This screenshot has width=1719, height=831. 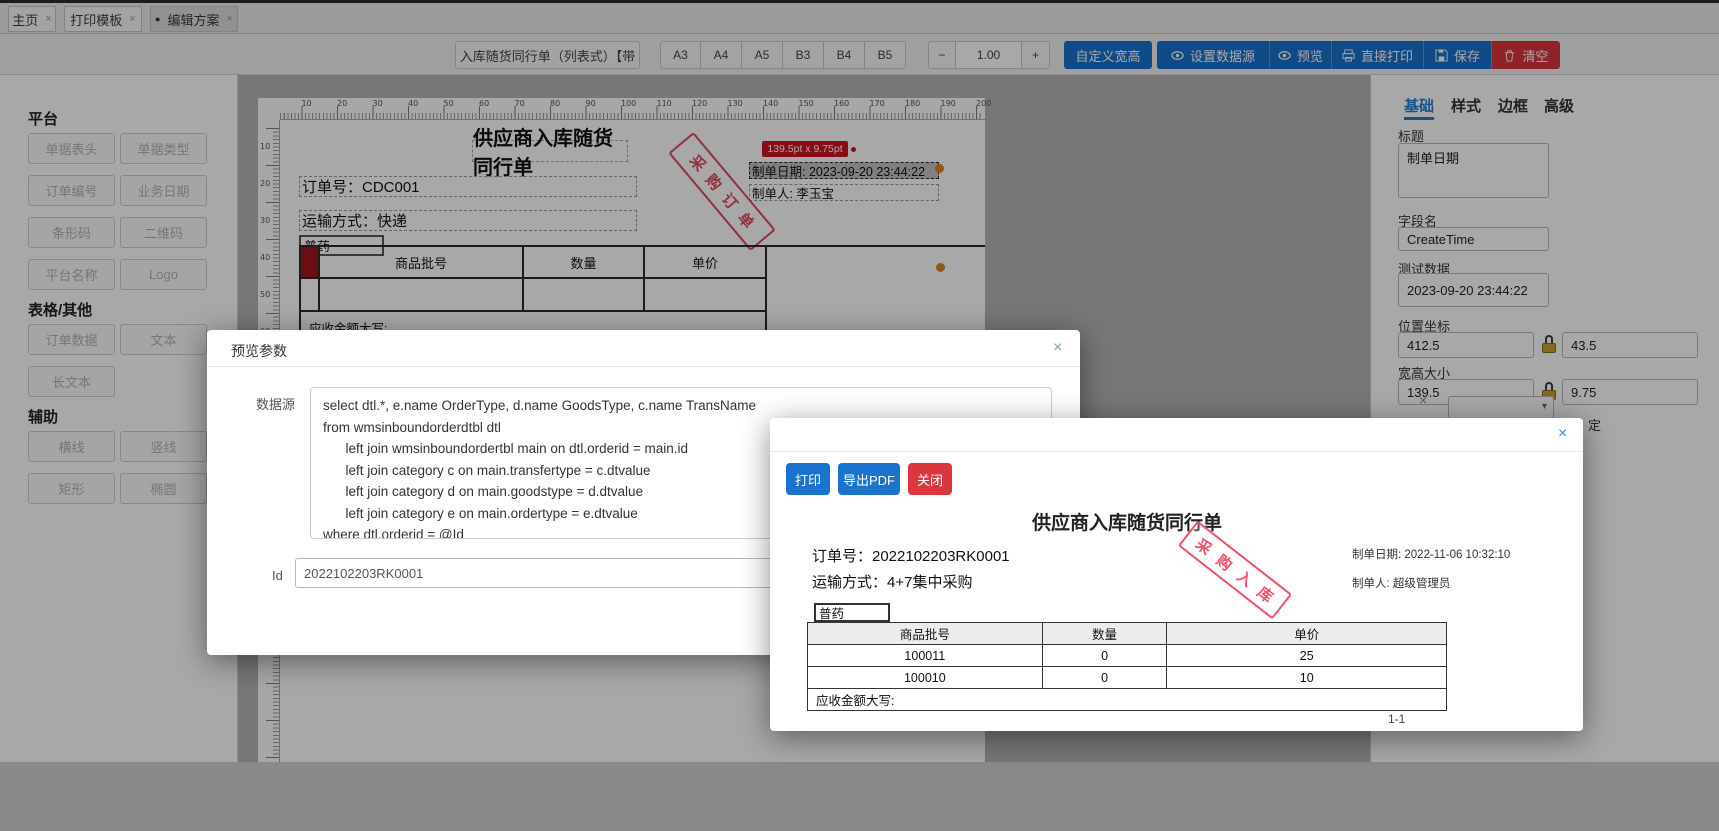 What do you see at coordinates (1127, 699) in the screenshot?
I see `preview-table-footer: 应收金额大写:` at bounding box center [1127, 699].